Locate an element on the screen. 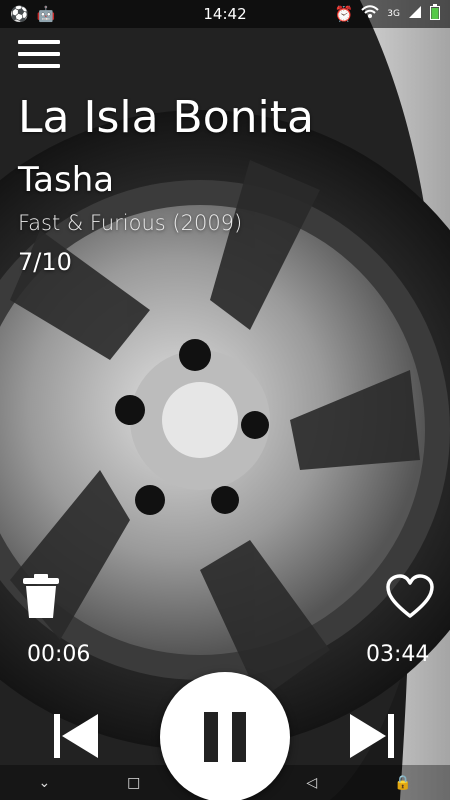 The height and width of the screenshot is (800, 450). network-label: 3G is located at coordinates (393, 14).